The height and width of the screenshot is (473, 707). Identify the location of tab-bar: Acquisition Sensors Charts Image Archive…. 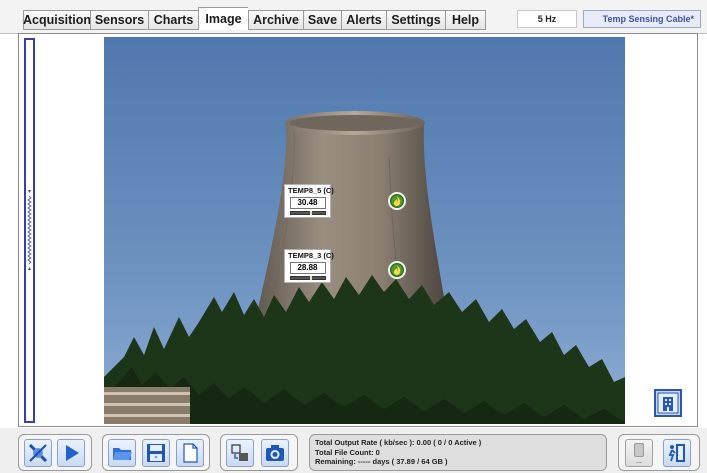
(353, 17).